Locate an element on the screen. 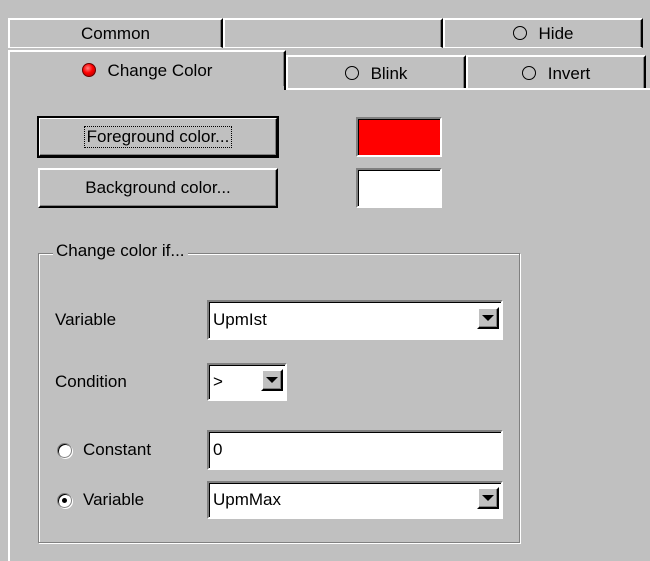 The image size is (650, 561). variable2-dropdown: UpmMax is located at coordinates (355, 500).